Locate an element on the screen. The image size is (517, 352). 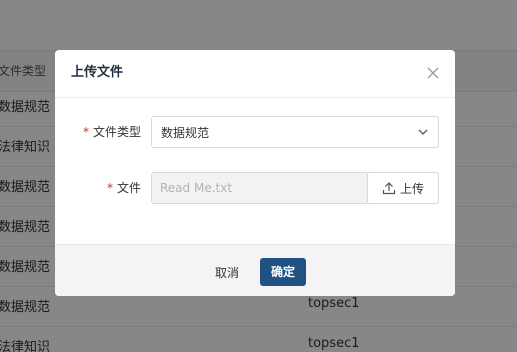
file-type-selected-value: 数据规范 is located at coordinates (185, 133).